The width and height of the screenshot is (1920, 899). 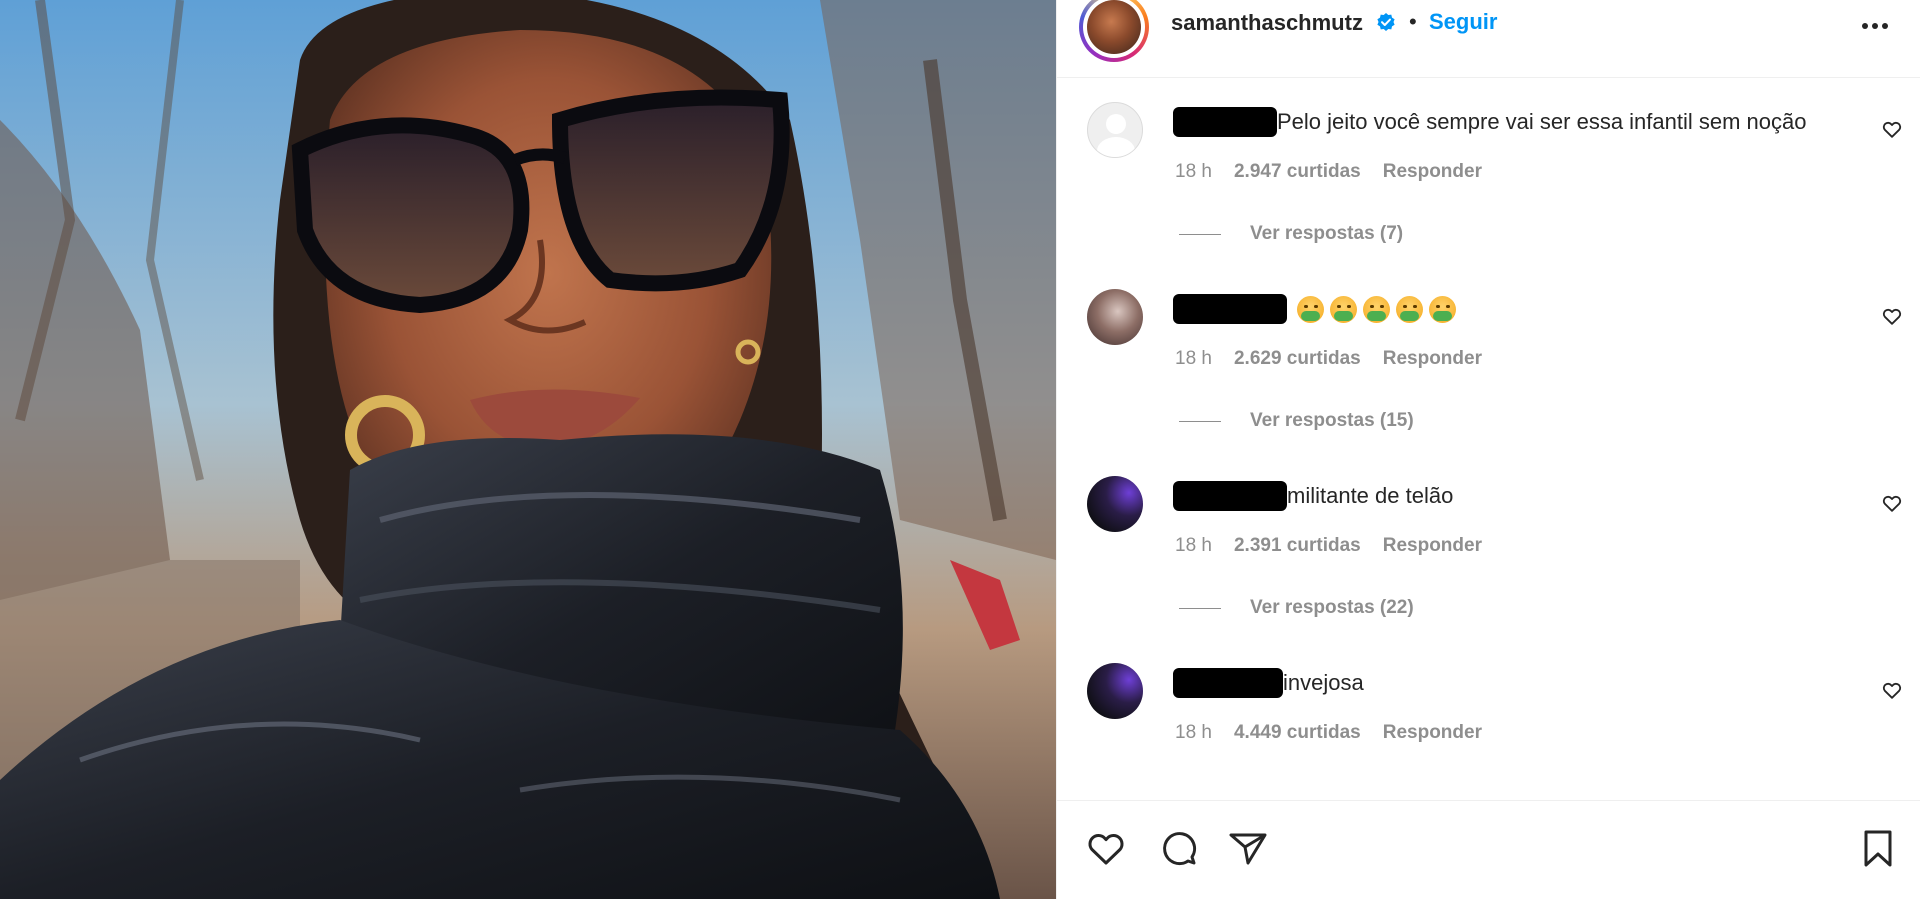 I want to click on bookmark-icon, so click(x=1878, y=848).